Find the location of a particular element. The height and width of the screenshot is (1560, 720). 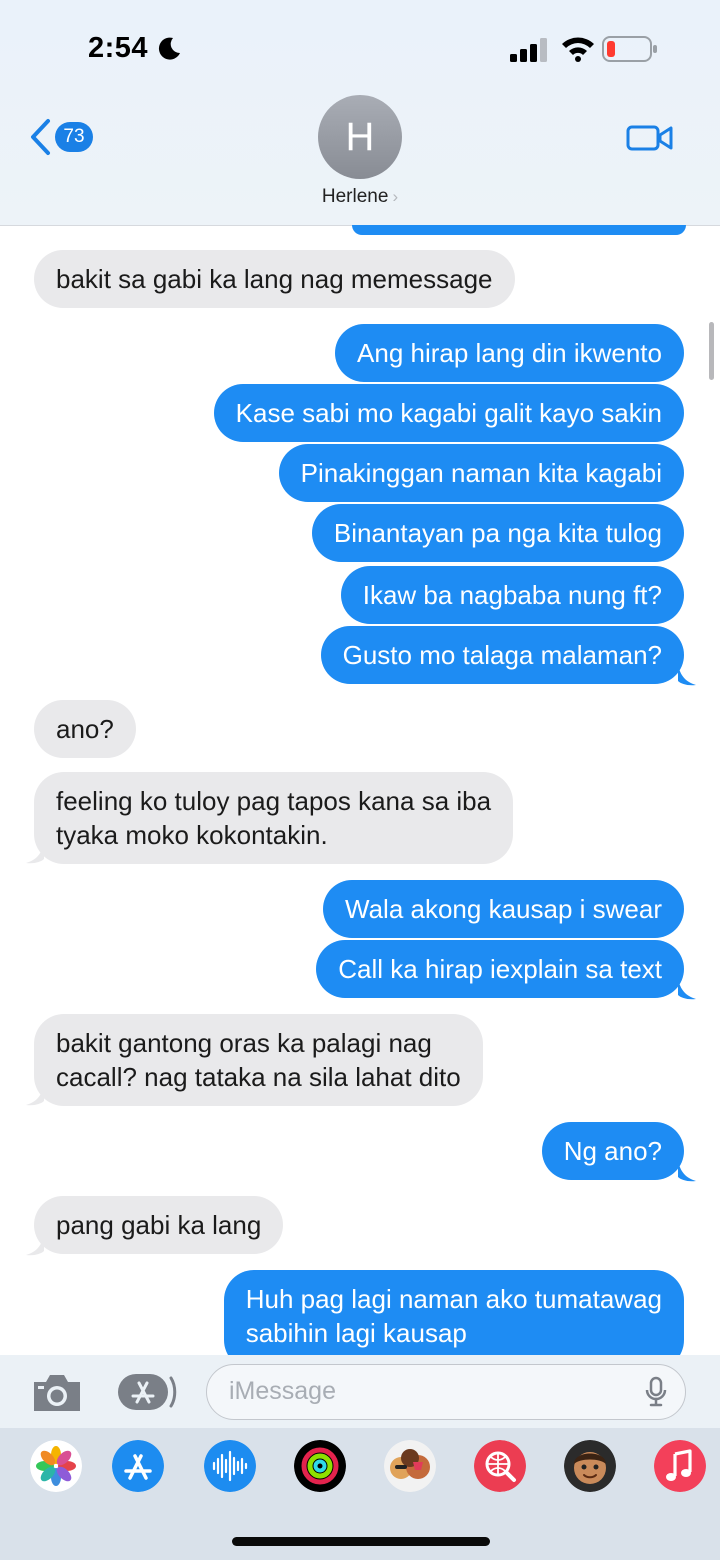

app-store-apps-icon is located at coordinates (147, 1392).